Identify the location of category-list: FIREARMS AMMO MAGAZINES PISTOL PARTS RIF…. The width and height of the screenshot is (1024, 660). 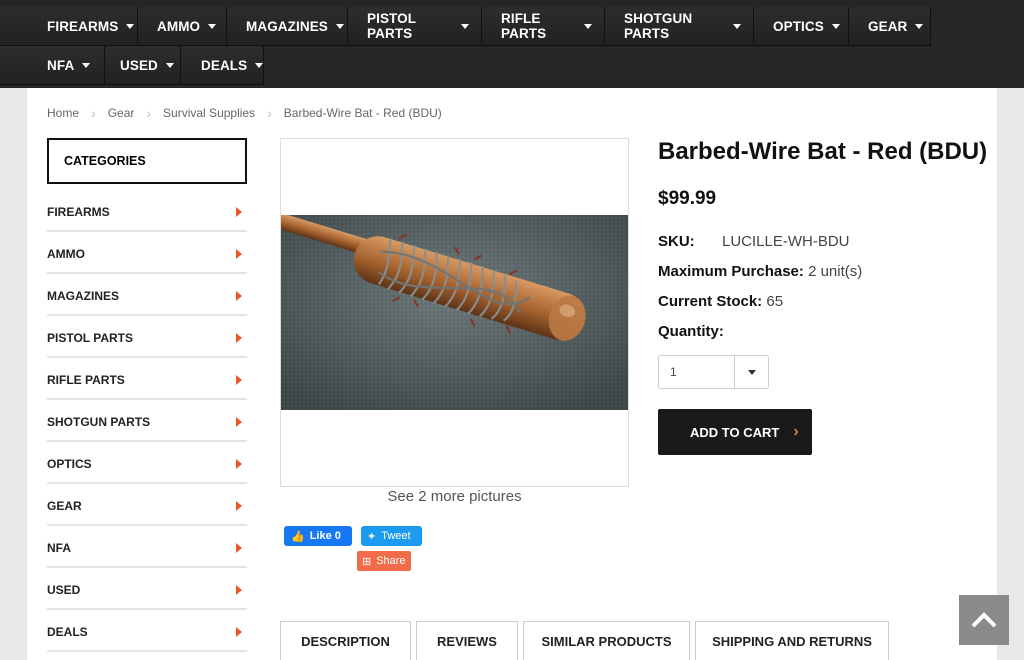
(147, 421).